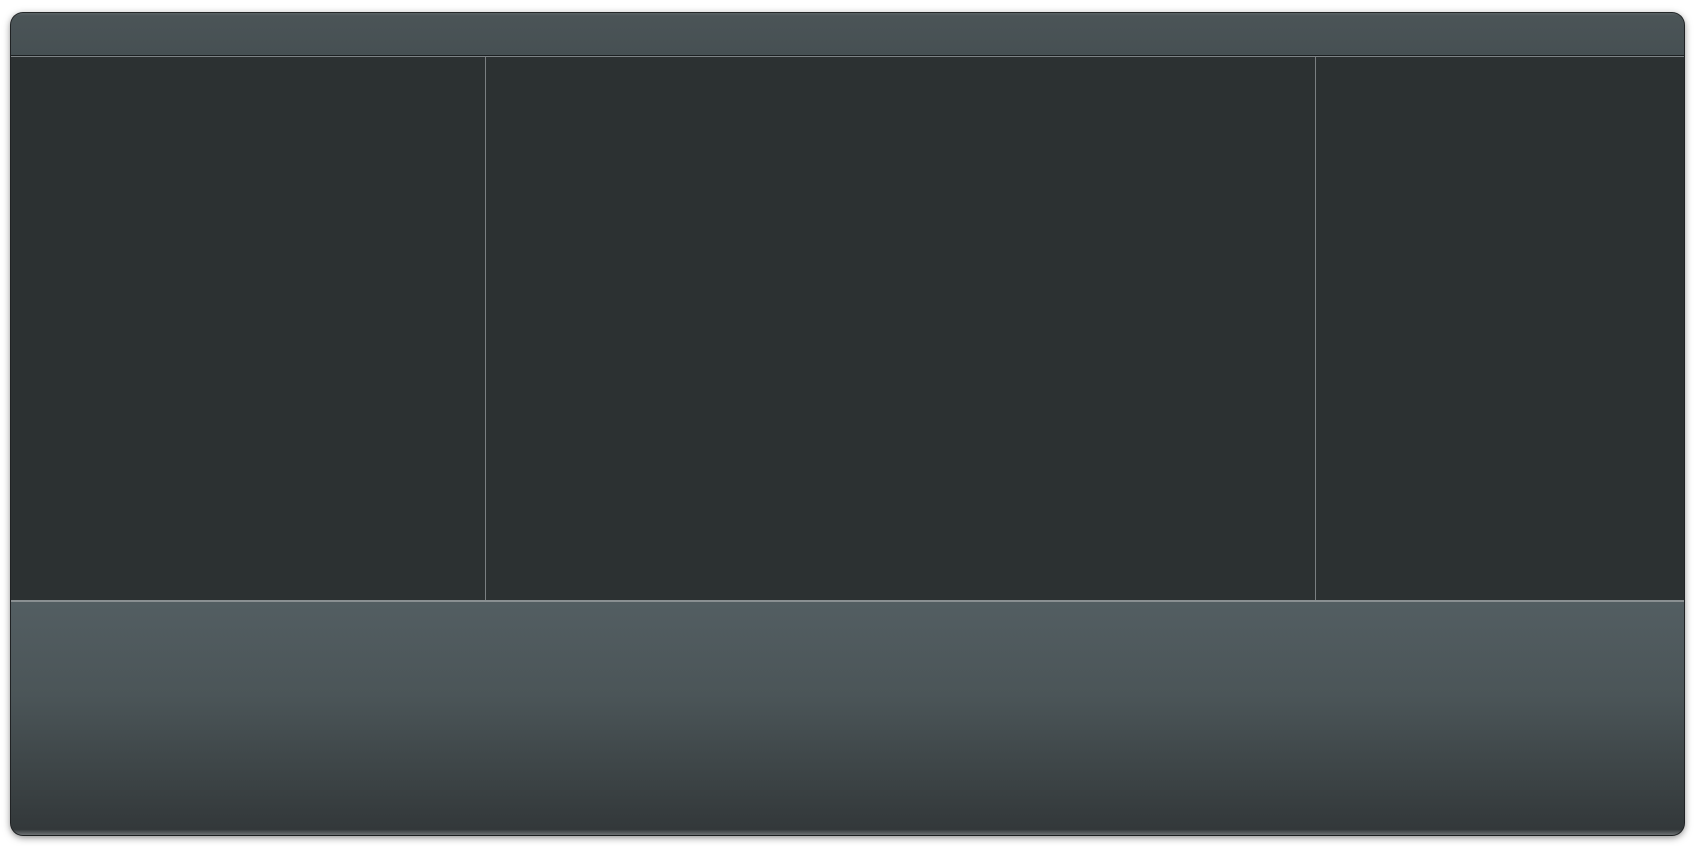 The image size is (1695, 846). Describe the element at coordinates (847, 35) in the screenshot. I see `title-bar` at that location.